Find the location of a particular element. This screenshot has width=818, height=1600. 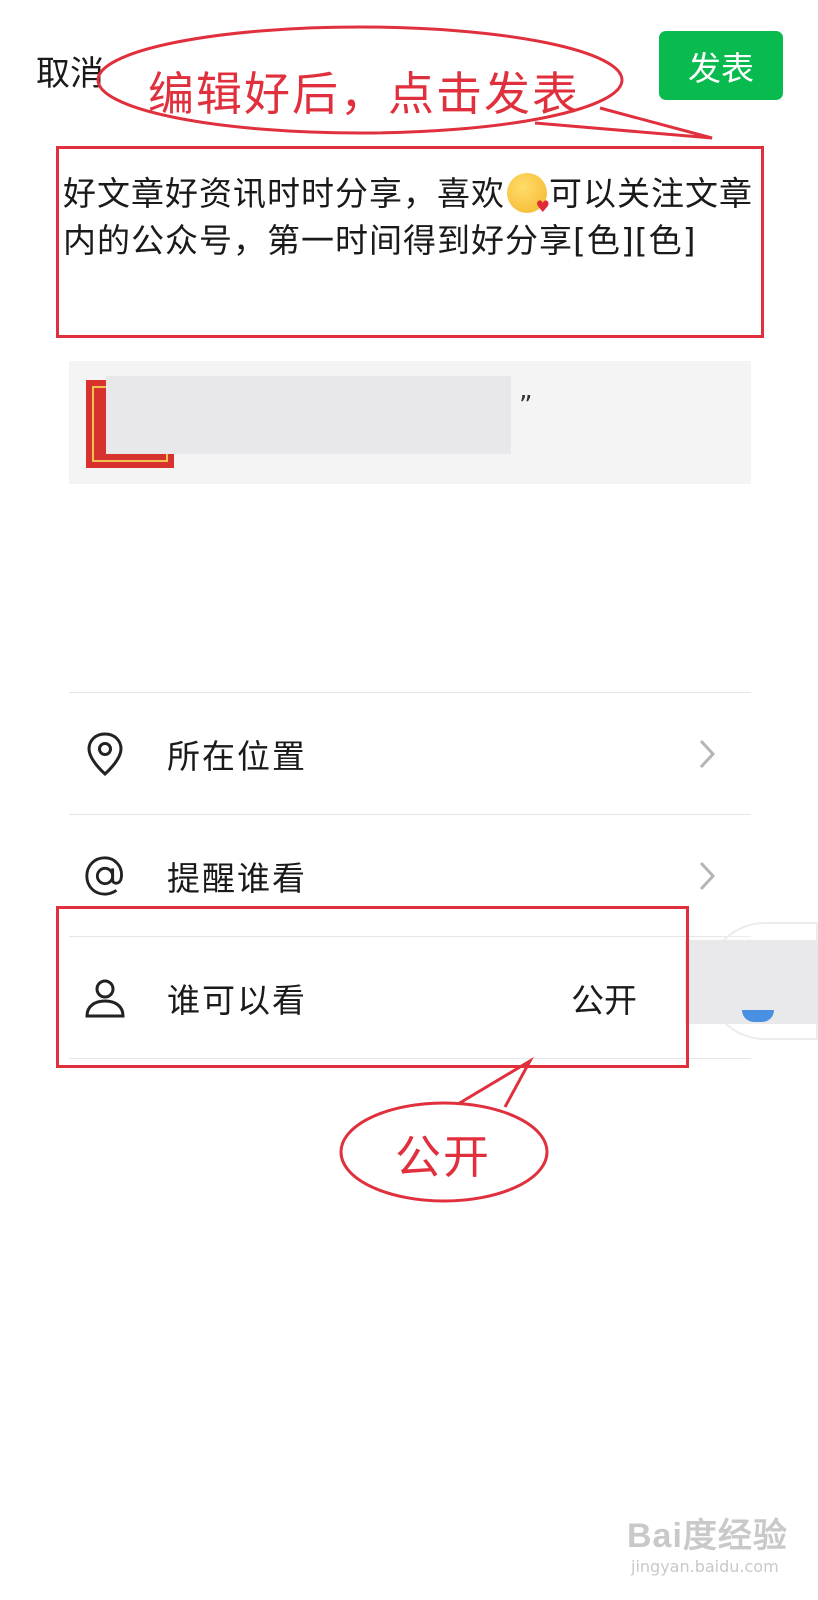

visibility-highlight-box is located at coordinates (372, 987).